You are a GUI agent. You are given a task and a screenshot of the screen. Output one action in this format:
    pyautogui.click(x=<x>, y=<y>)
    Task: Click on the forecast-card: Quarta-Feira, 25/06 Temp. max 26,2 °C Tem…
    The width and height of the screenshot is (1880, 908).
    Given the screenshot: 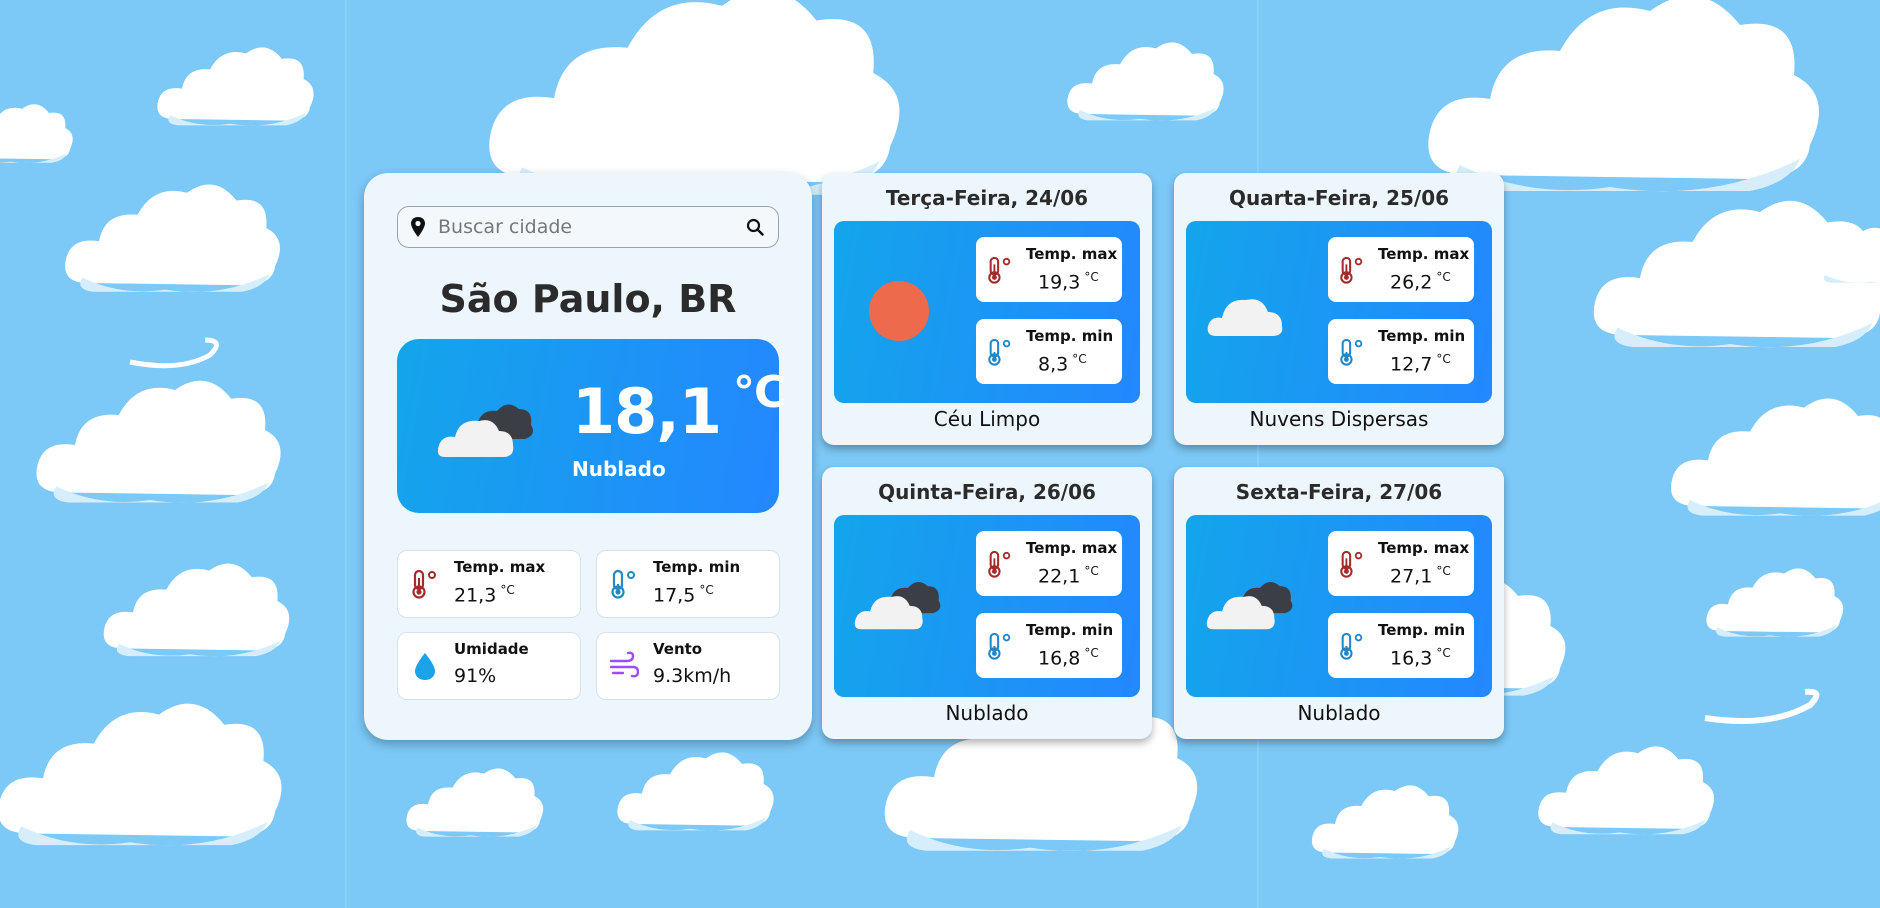 What is the action you would take?
    pyautogui.click(x=1339, y=309)
    